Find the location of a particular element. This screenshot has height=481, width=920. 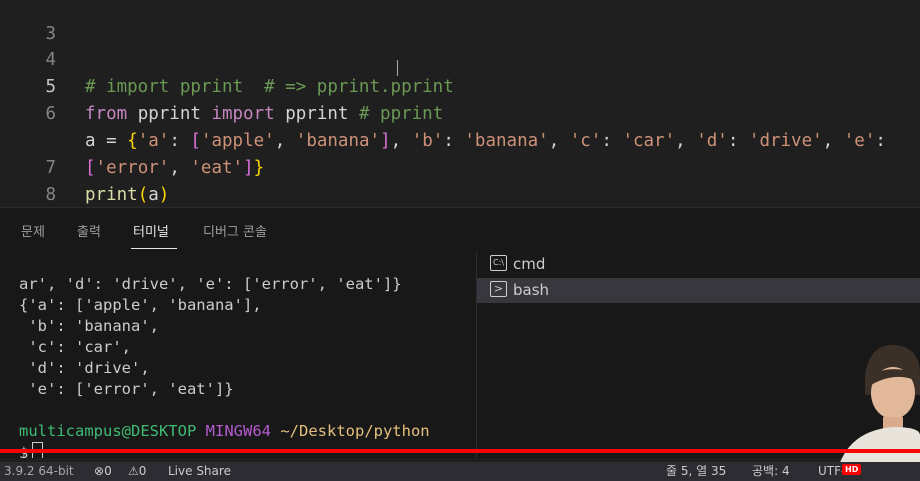

prompt-user: multicampus@DESKTOP is located at coordinates (108, 431).